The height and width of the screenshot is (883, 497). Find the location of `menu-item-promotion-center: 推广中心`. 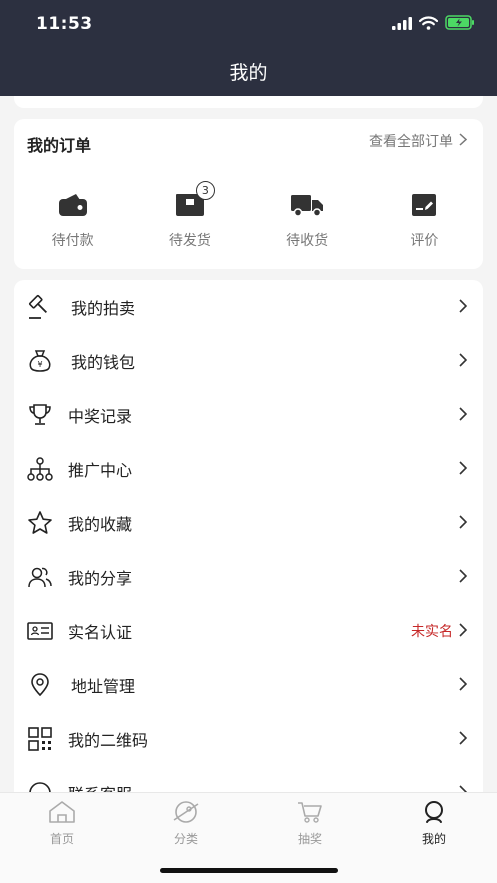

menu-item-promotion-center: 推广中心 is located at coordinates (248, 469).